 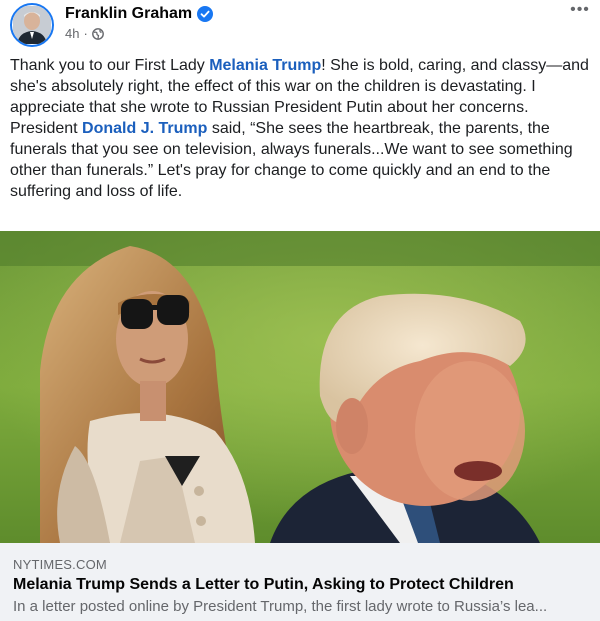 I want to click on verified-badge-icon, so click(x=205, y=14).